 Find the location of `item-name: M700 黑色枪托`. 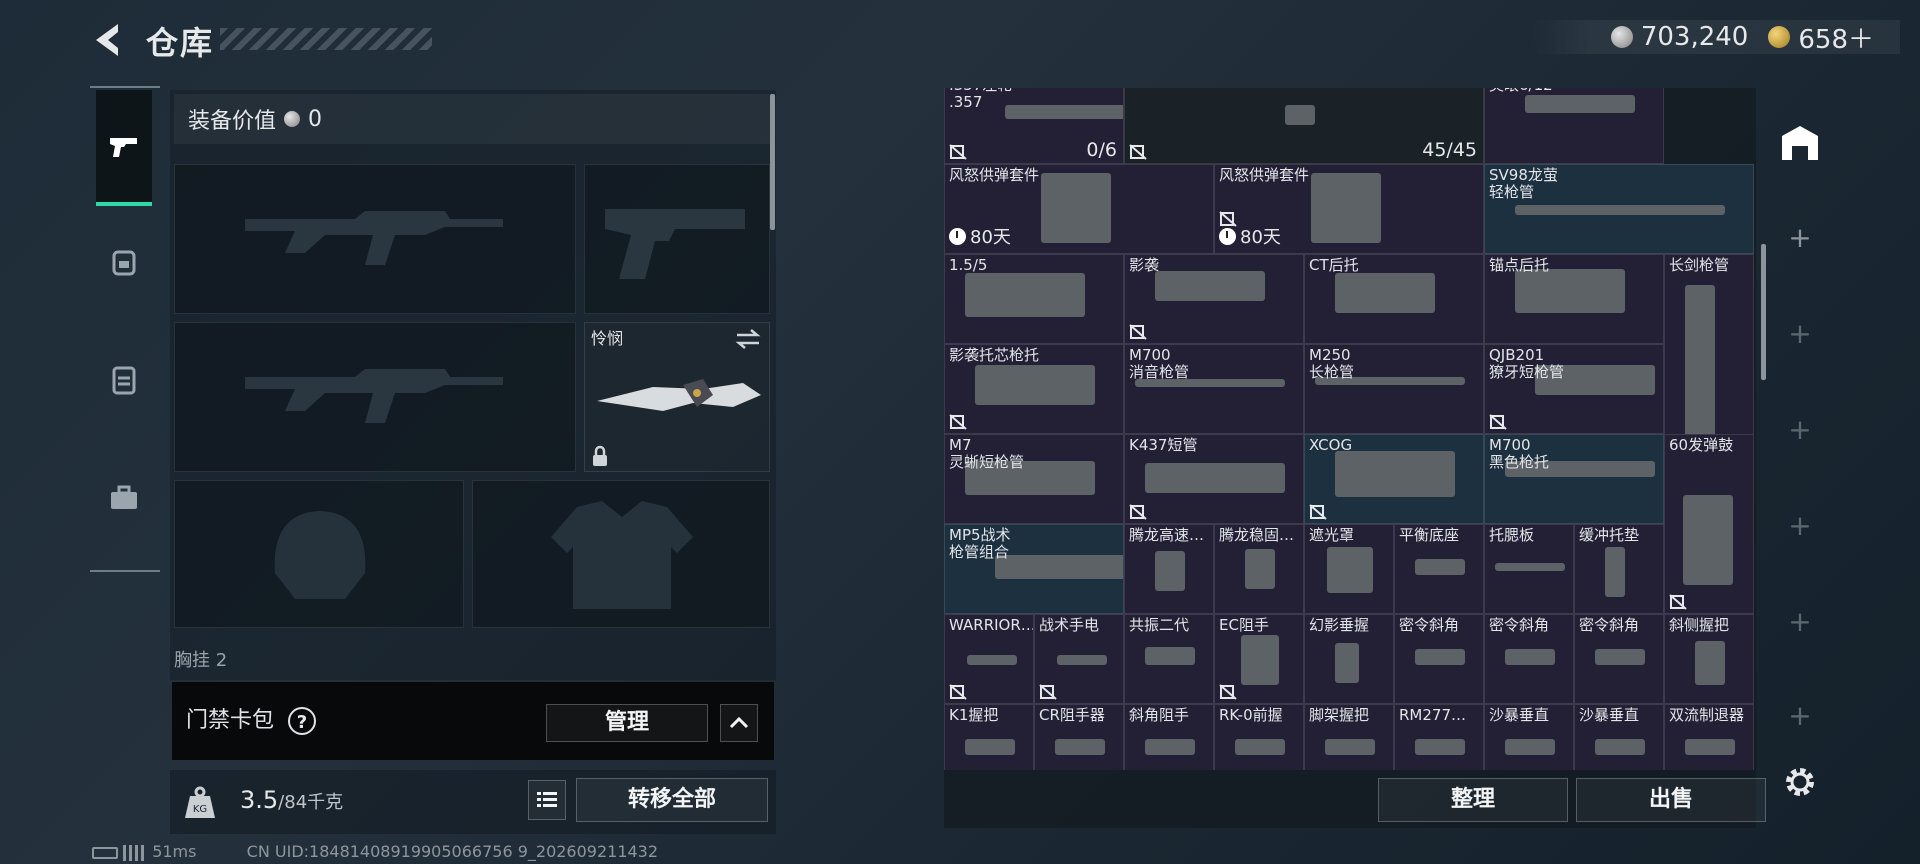

item-name: M700 黑色枪托 is located at coordinates (1519, 453).